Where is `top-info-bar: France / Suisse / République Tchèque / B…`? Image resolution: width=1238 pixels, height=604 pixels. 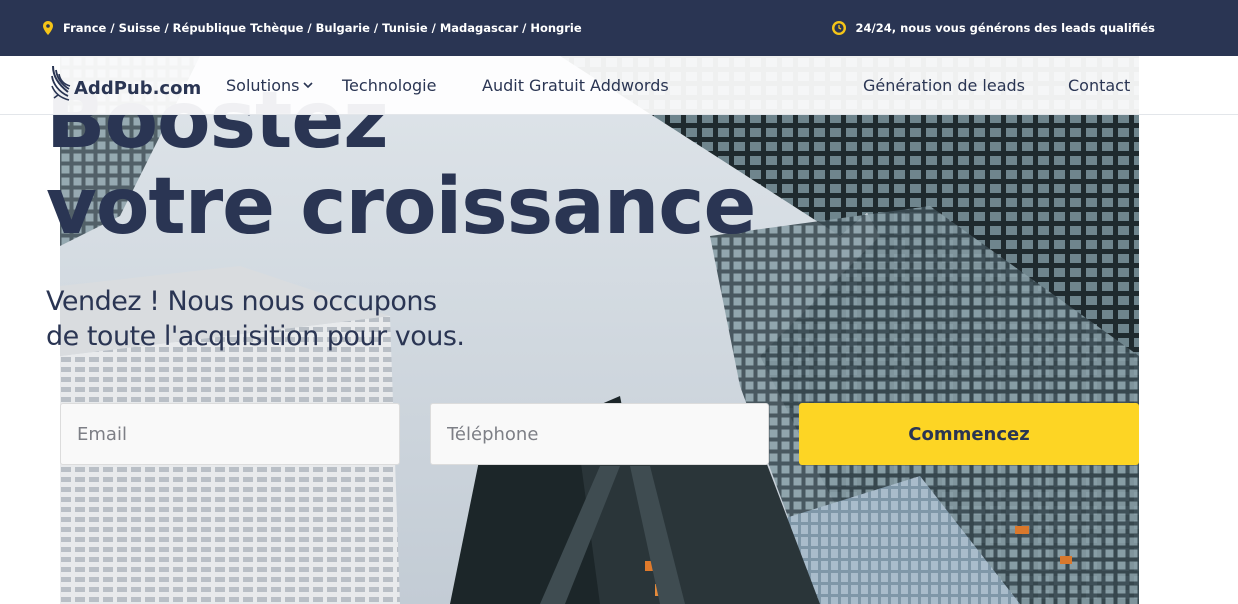 top-info-bar: France / Suisse / République Tchèque / B… is located at coordinates (619, 28).